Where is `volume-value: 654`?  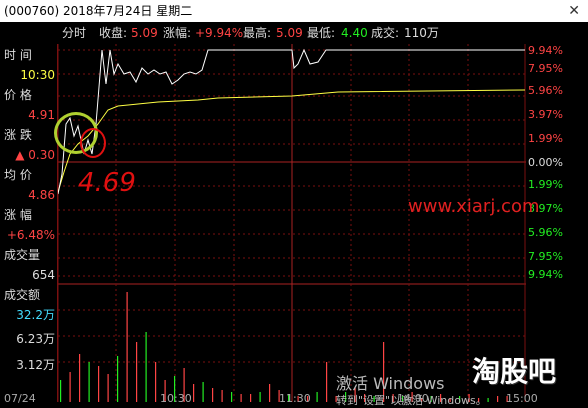 volume-value: 654 is located at coordinates (43, 275).